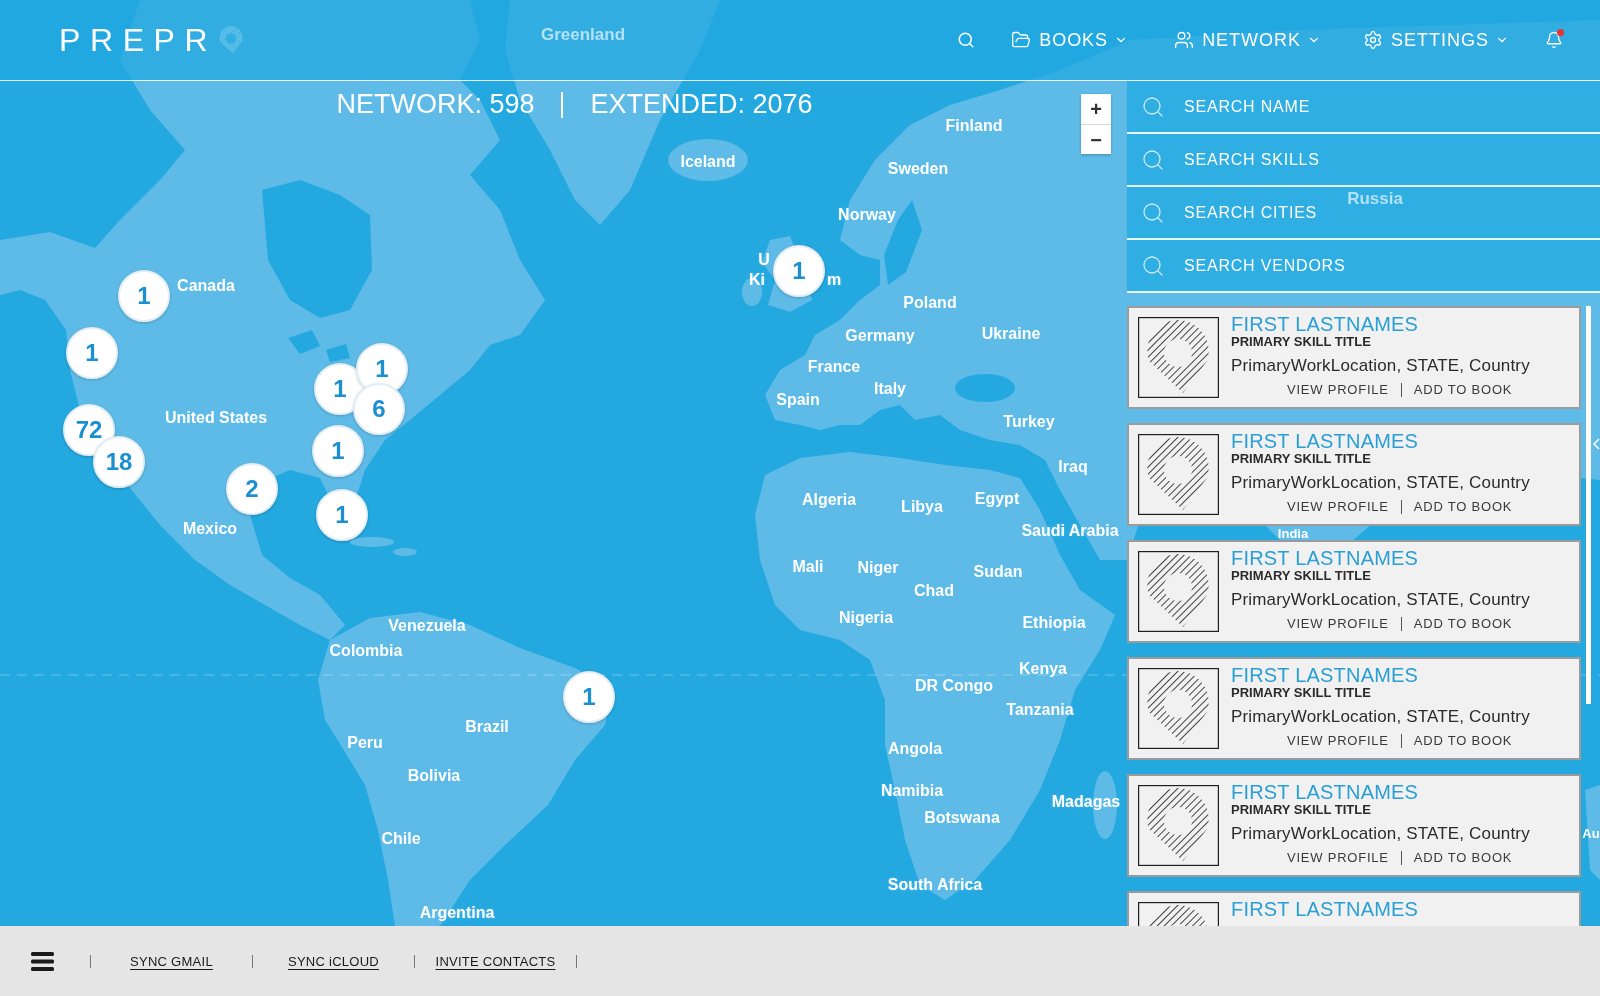 This screenshot has width=1600, height=996. Describe the element at coordinates (206, 286) in the screenshot. I see `country-label: Canada` at that location.